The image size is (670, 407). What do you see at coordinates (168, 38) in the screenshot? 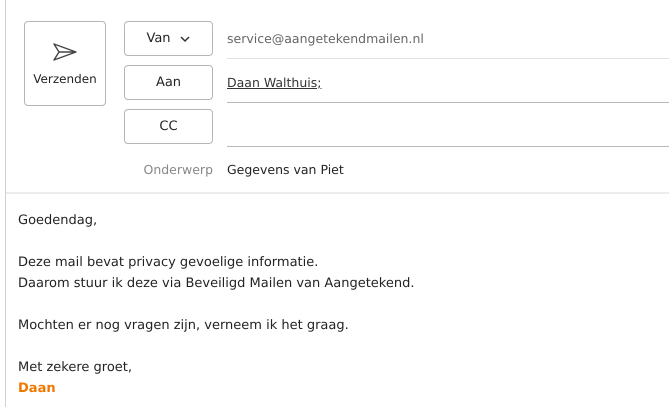
I see `field-button: Van` at bounding box center [168, 38].